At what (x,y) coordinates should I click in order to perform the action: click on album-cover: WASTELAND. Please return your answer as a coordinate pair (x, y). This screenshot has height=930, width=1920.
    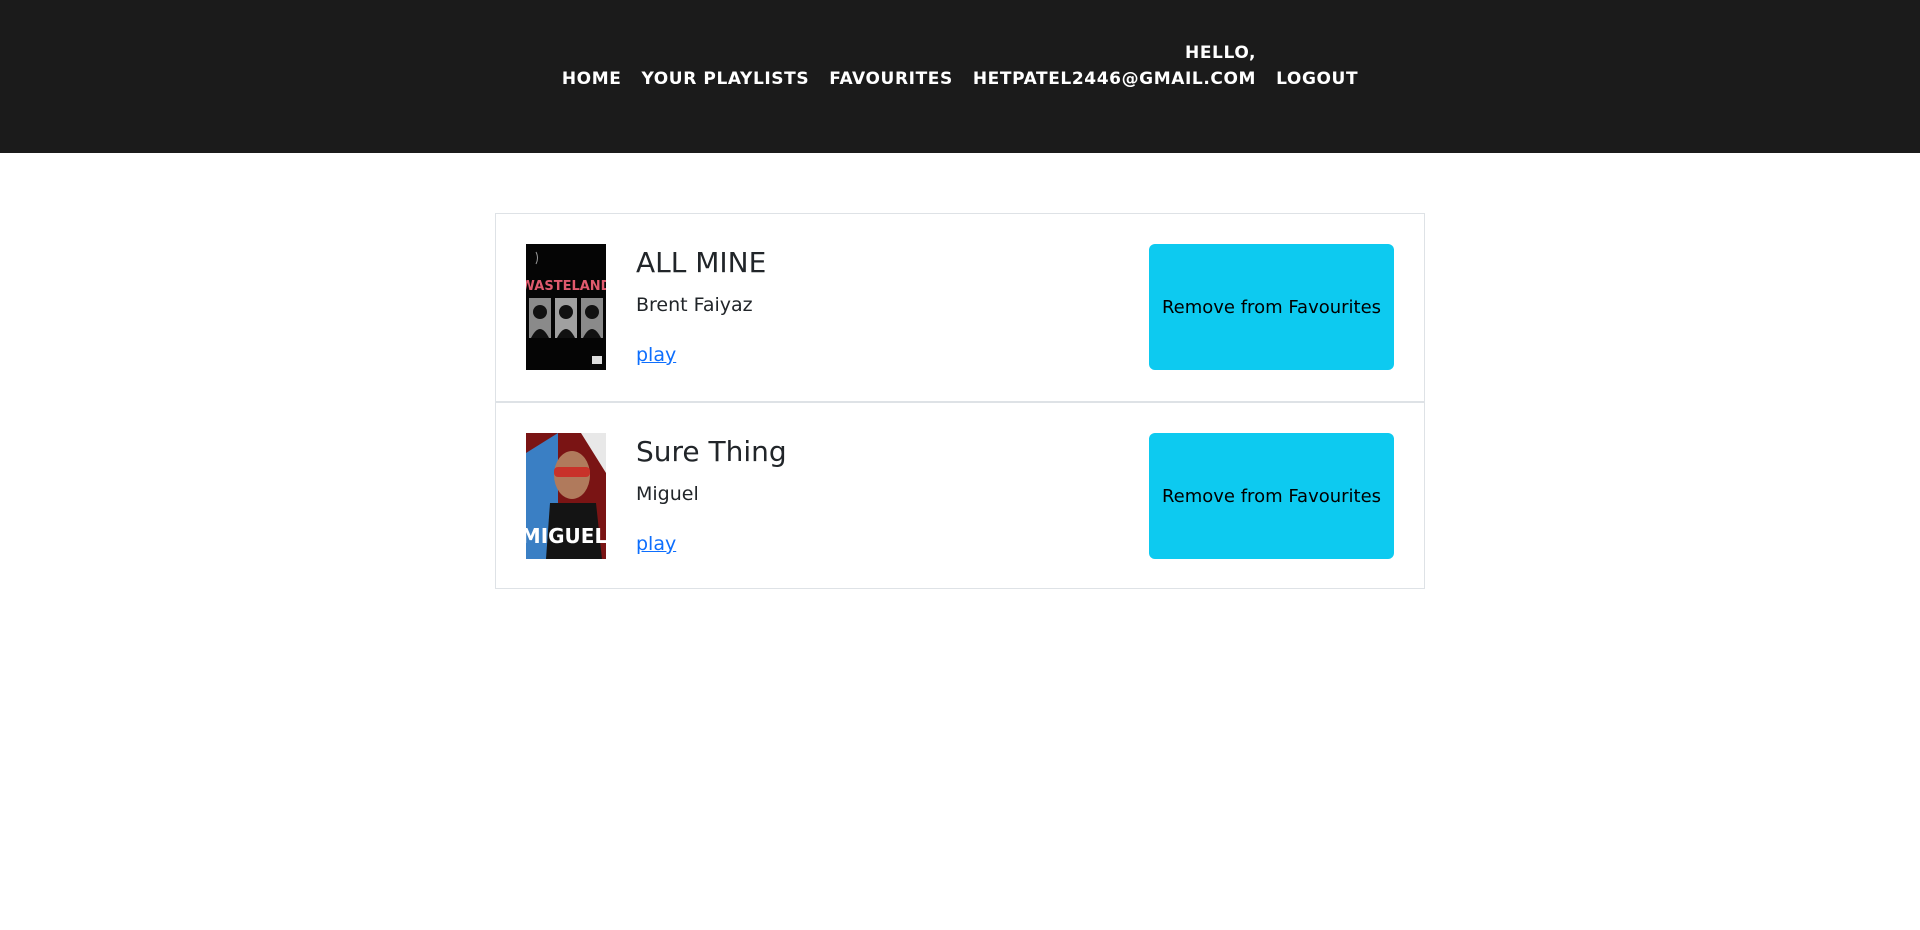
    Looking at the image, I should click on (566, 307).